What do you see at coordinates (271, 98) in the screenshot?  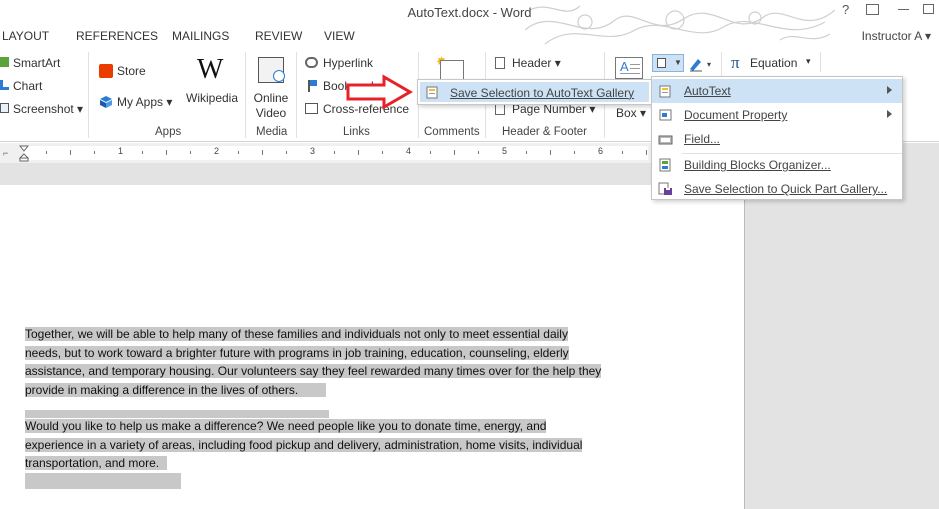 I see `online-video-label-1: Online` at bounding box center [271, 98].